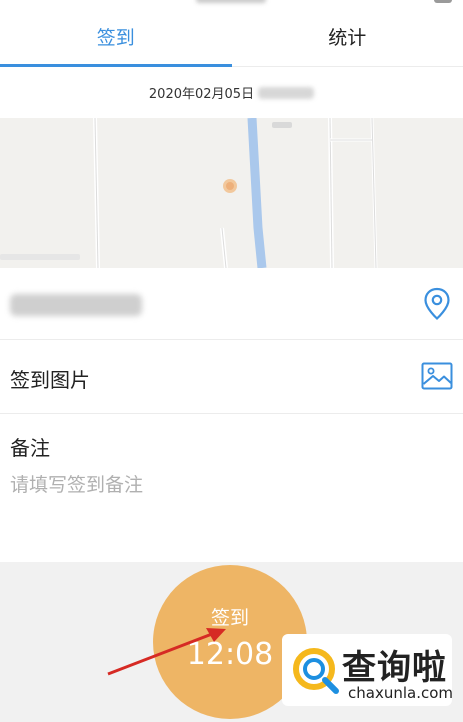 The height and width of the screenshot is (722, 463). I want to click on remark-input, so click(230, 485).